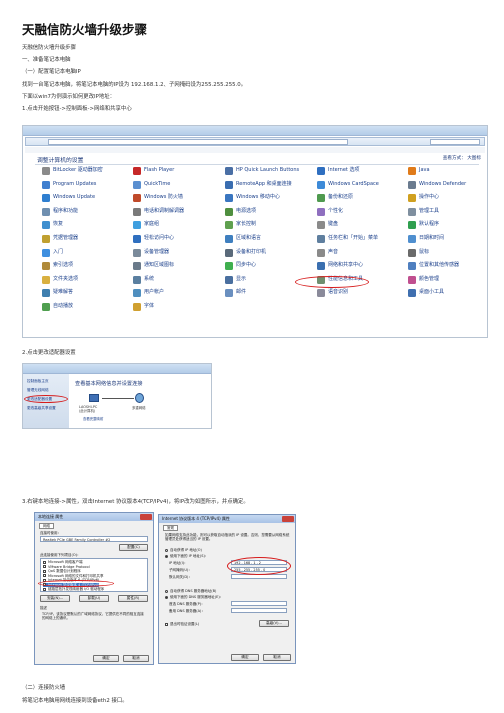 The height and width of the screenshot is (713, 504). Describe the element at coordinates (49, 48) in the screenshot. I see `doc-line: 天融信防火墙升级步骤` at that location.